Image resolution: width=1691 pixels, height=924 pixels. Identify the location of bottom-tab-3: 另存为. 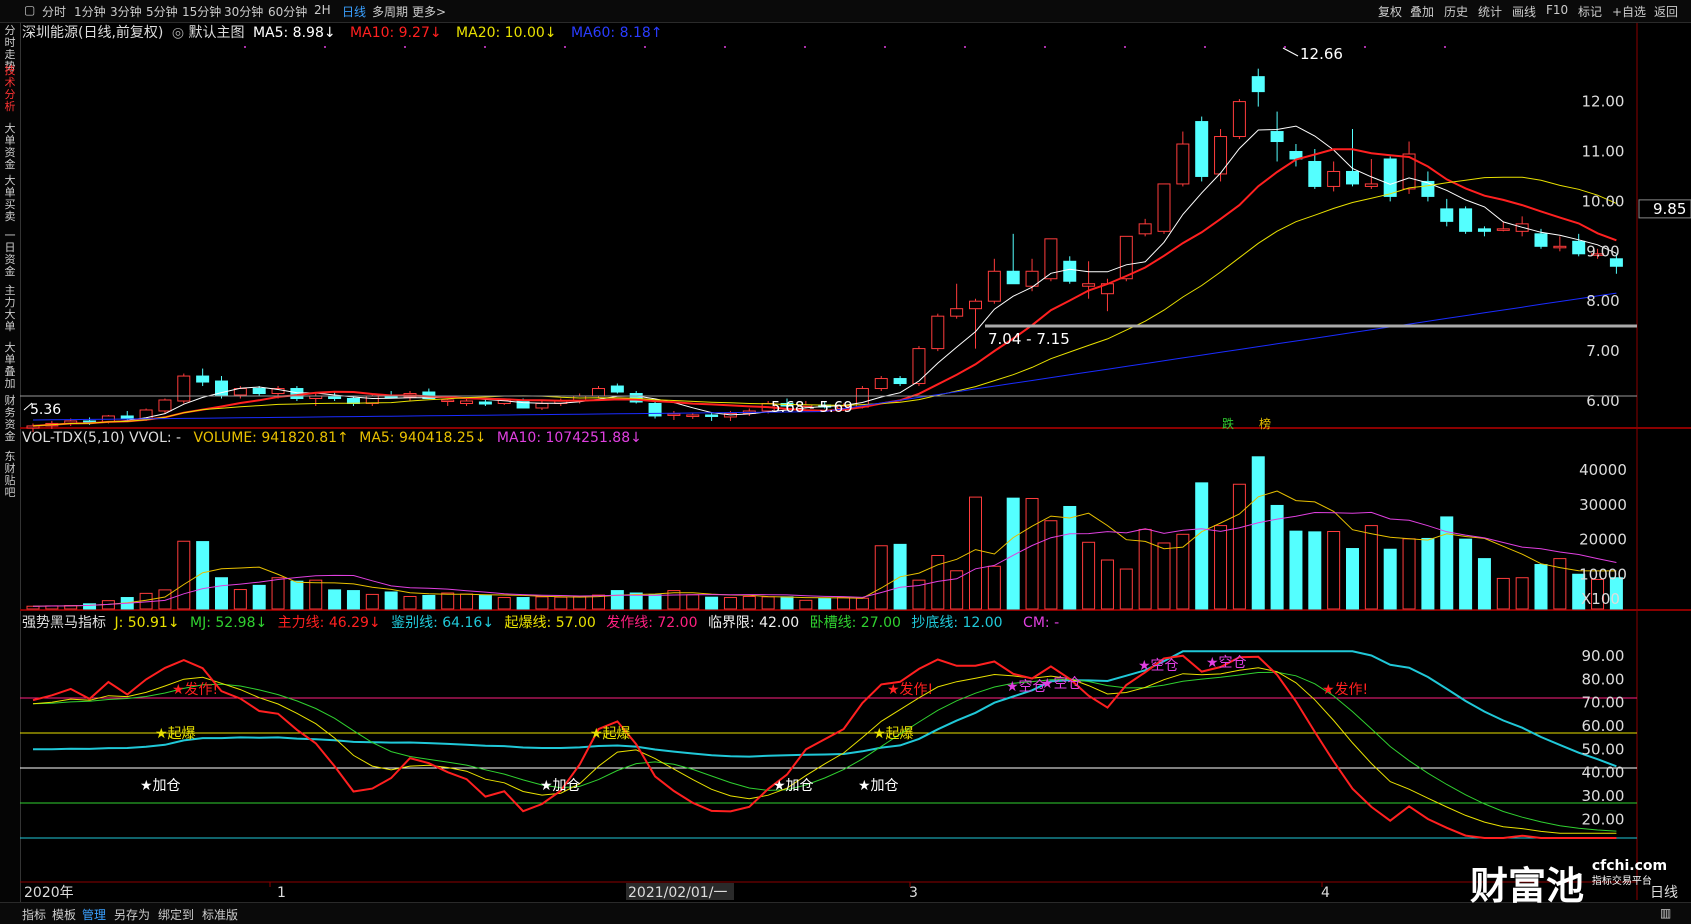
(132, 914).